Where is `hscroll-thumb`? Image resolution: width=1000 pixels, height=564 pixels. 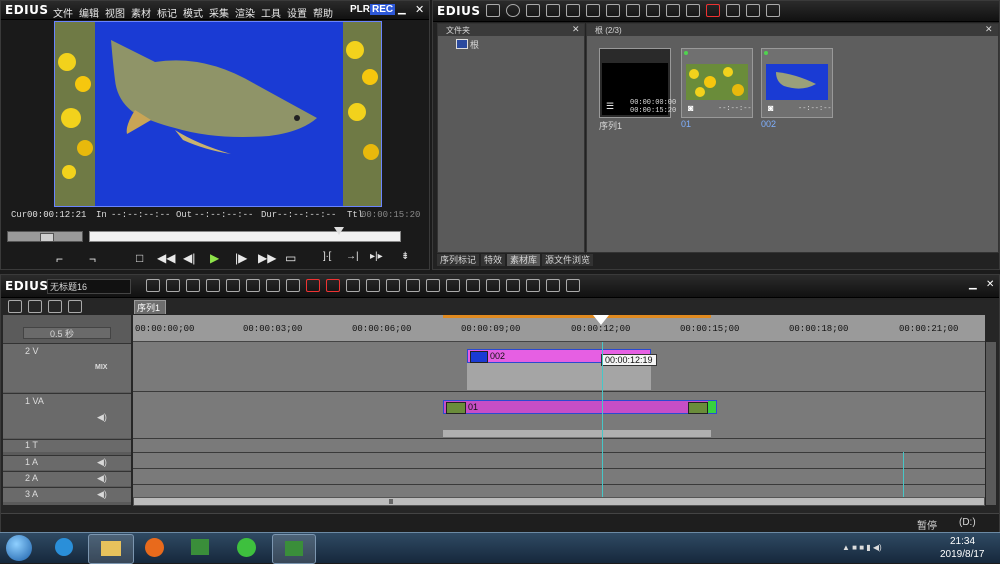 hscroll-thumb is located at coordinates (391, 501).